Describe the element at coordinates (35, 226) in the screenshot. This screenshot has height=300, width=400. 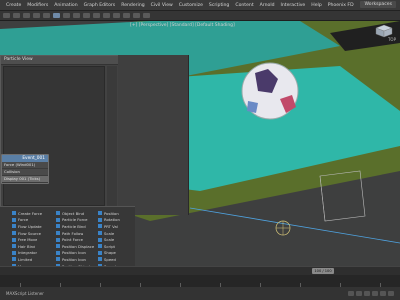
I see `depot-item: Flow Update` at that location.